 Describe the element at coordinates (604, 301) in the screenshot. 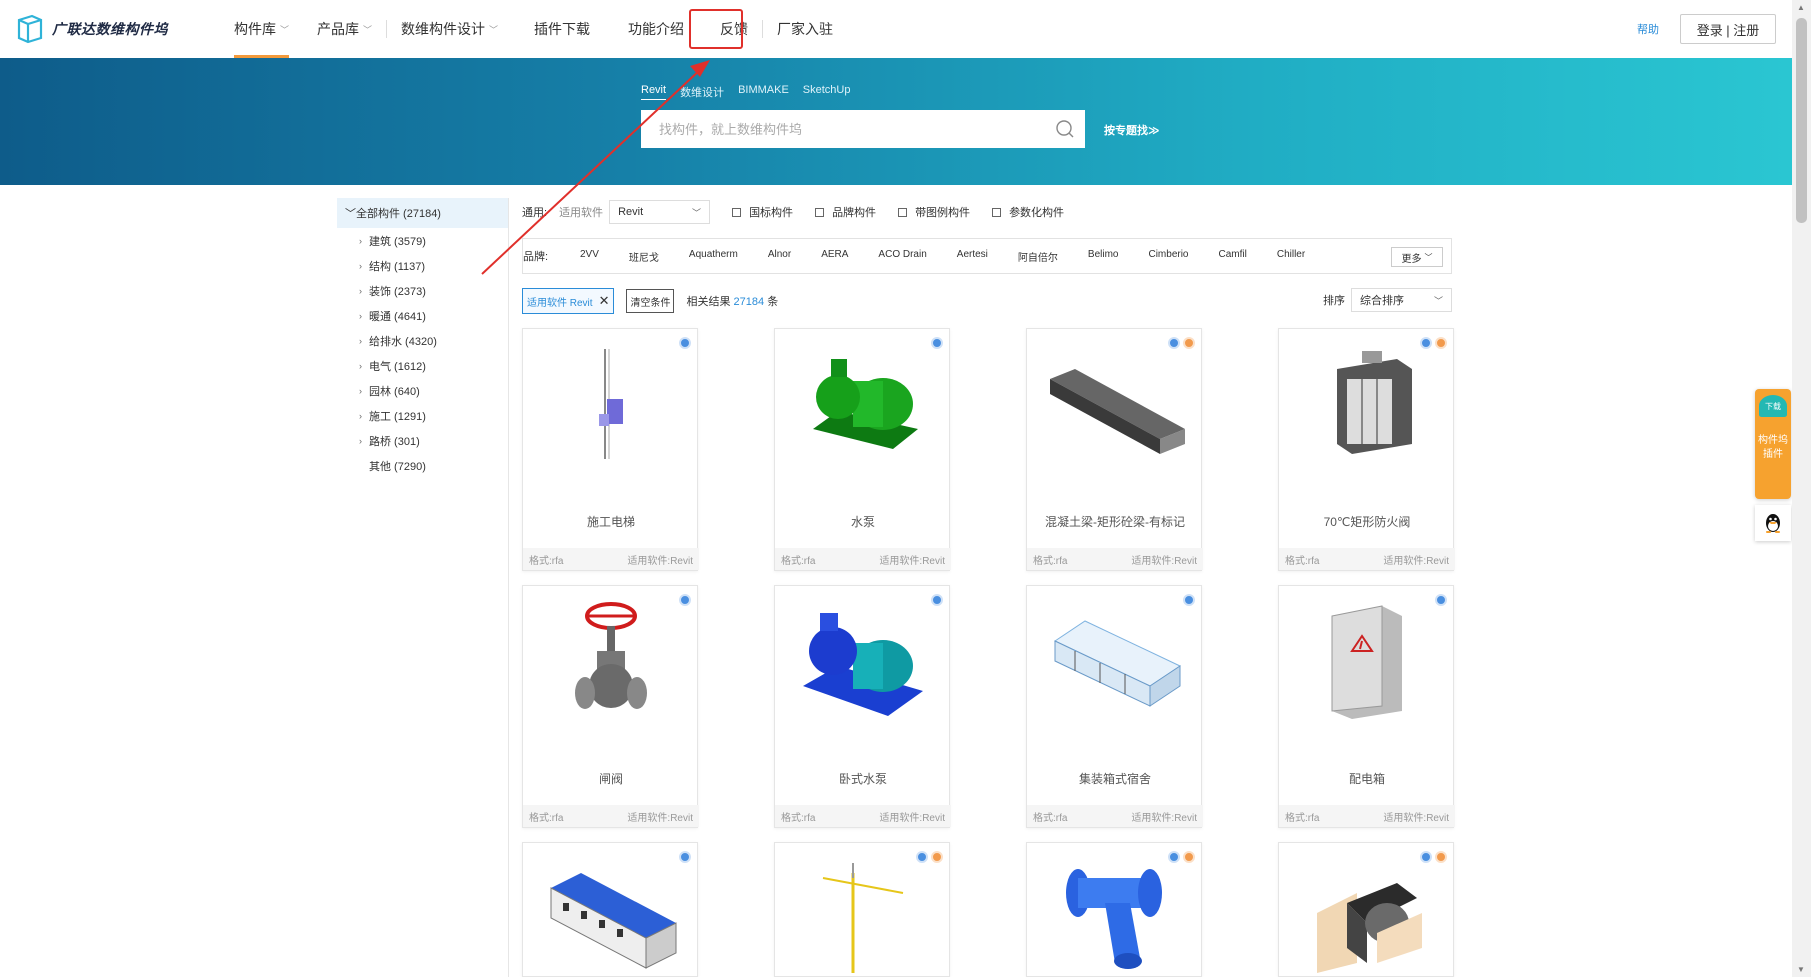

I see `close-icon: ✕` at that location.